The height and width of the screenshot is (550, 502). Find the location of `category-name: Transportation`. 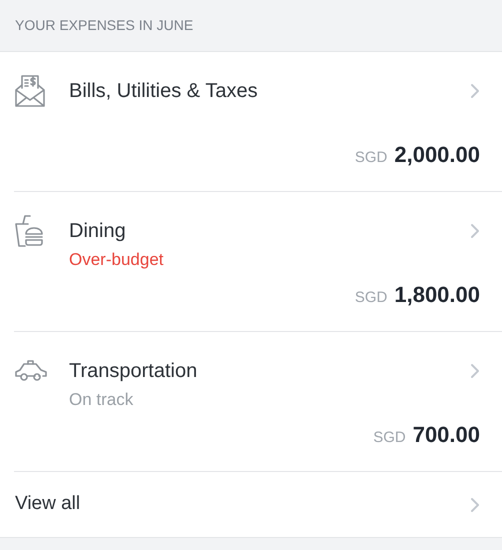

category-name: Transportation is located at coordinates (133, 371).